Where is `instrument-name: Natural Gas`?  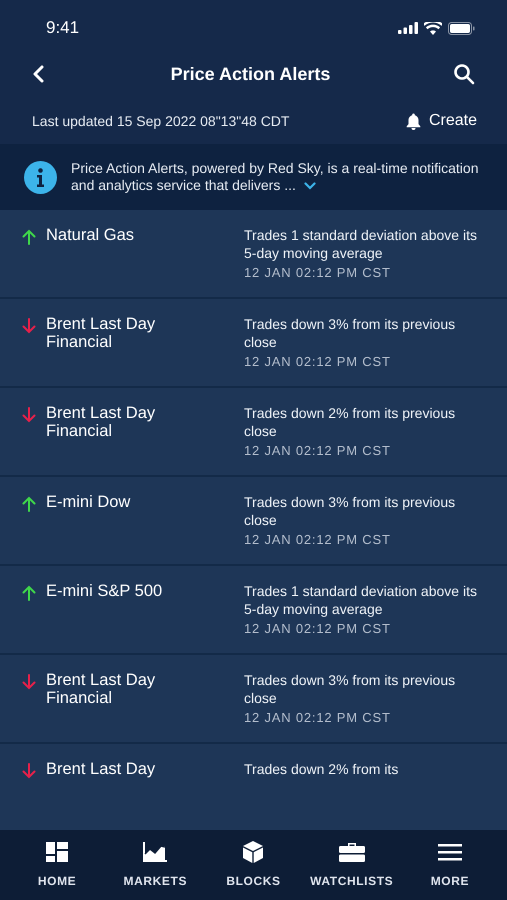
instrument-name: Natural Gas is located at coordinates (91, 236).